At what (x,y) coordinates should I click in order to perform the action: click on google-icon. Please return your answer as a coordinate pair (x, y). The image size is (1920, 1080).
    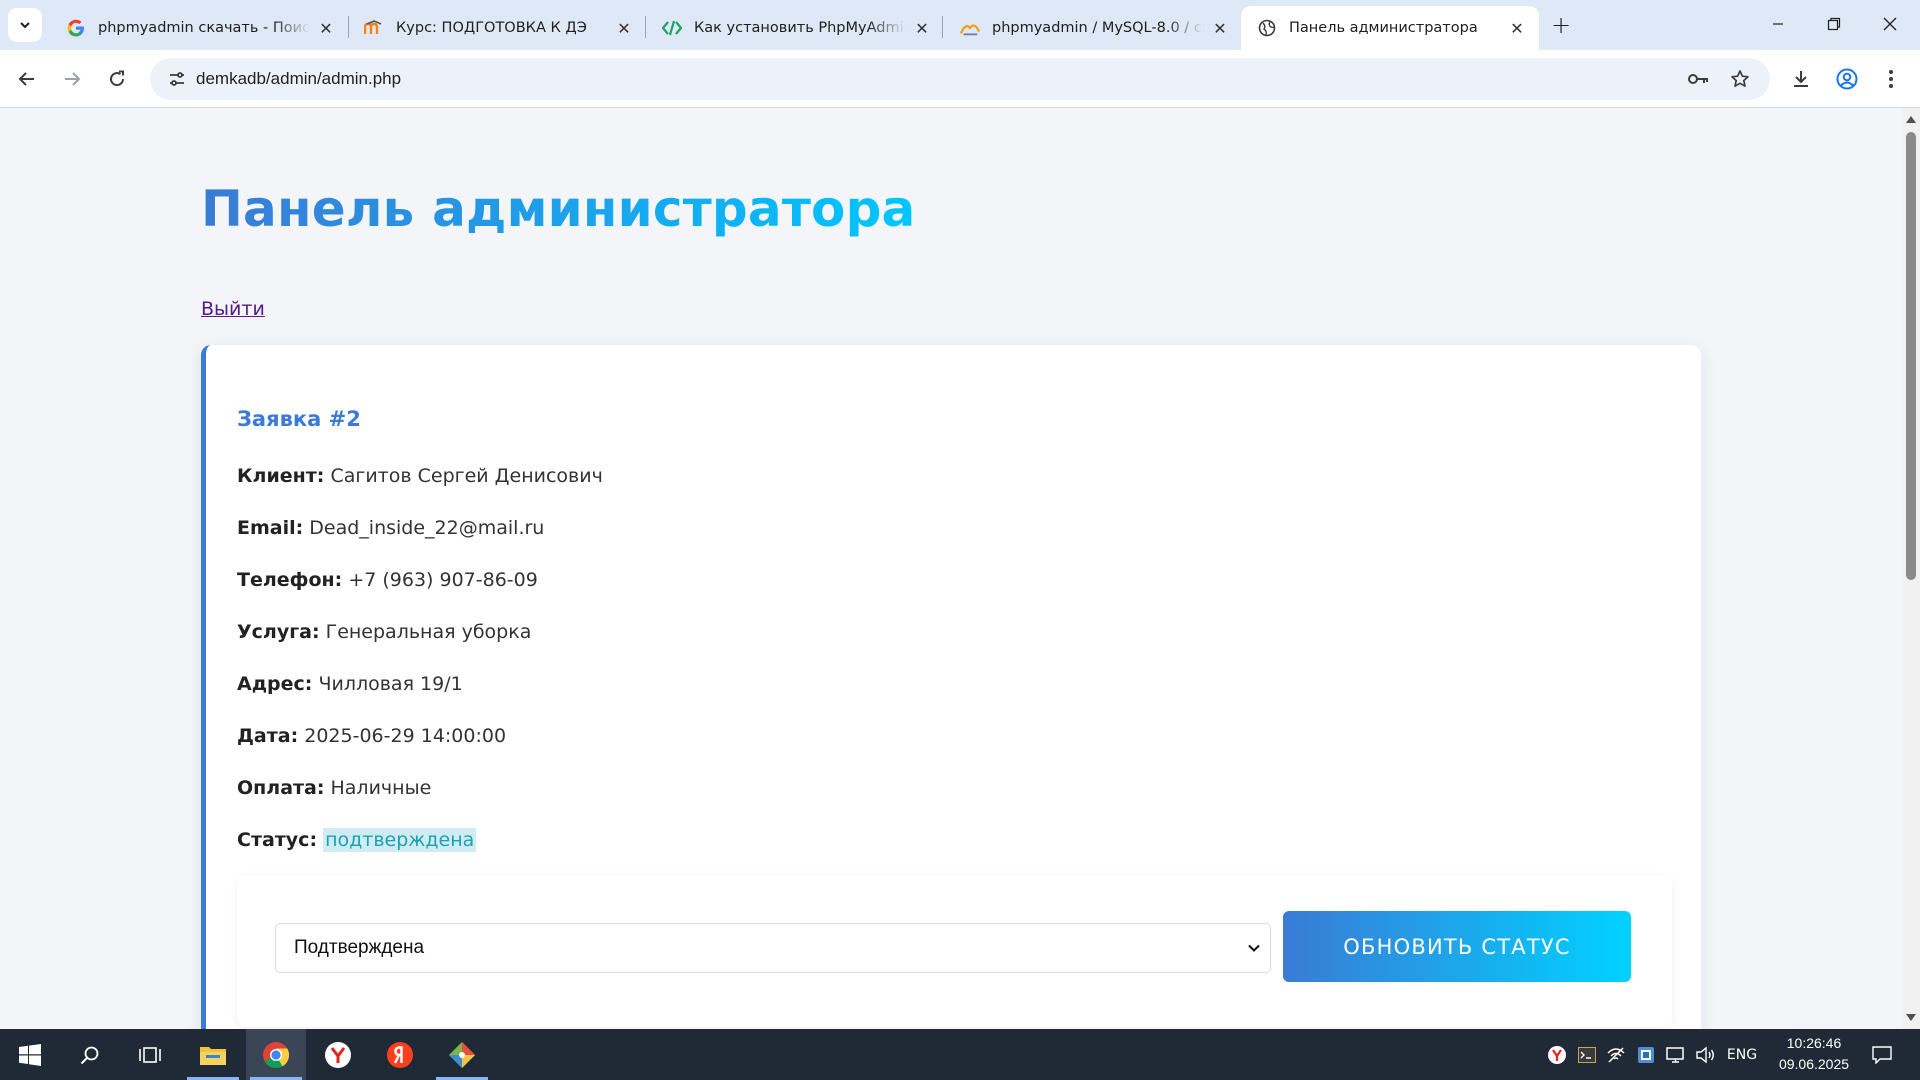
    Looking at the image, I should click on (76, 28).